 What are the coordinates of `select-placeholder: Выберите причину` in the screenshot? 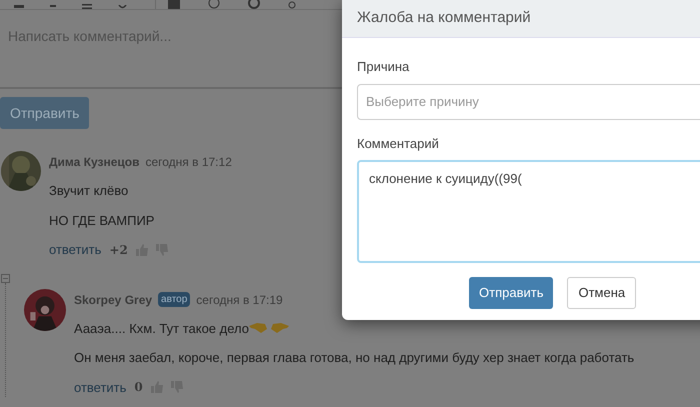 It's located at (422, 101).